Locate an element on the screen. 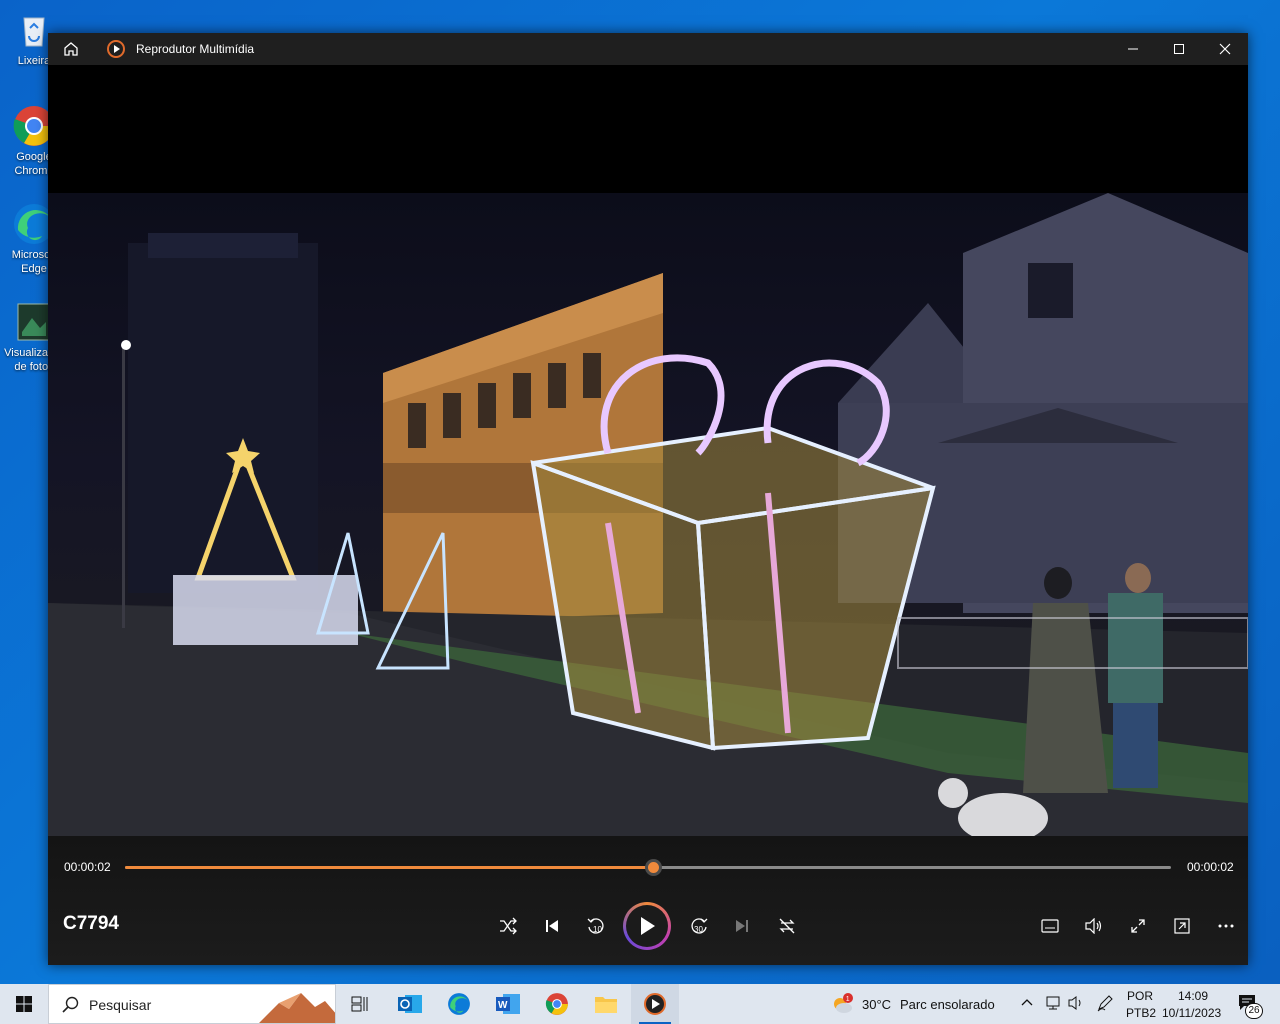 The image size is (1280, 1024). fullscreen-icon is located at coordinates (1138, 926).